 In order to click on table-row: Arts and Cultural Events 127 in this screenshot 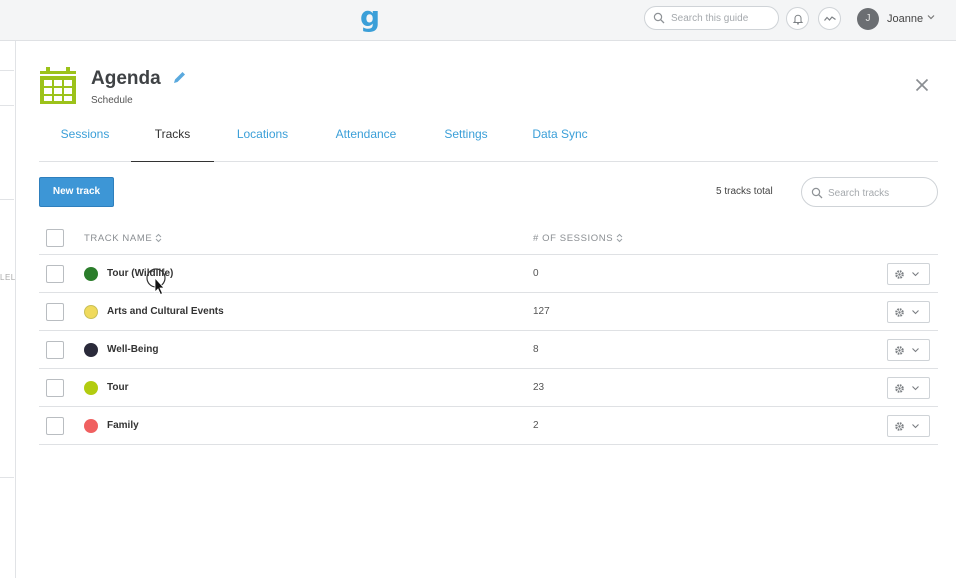, I will do `click(488, 312)`.